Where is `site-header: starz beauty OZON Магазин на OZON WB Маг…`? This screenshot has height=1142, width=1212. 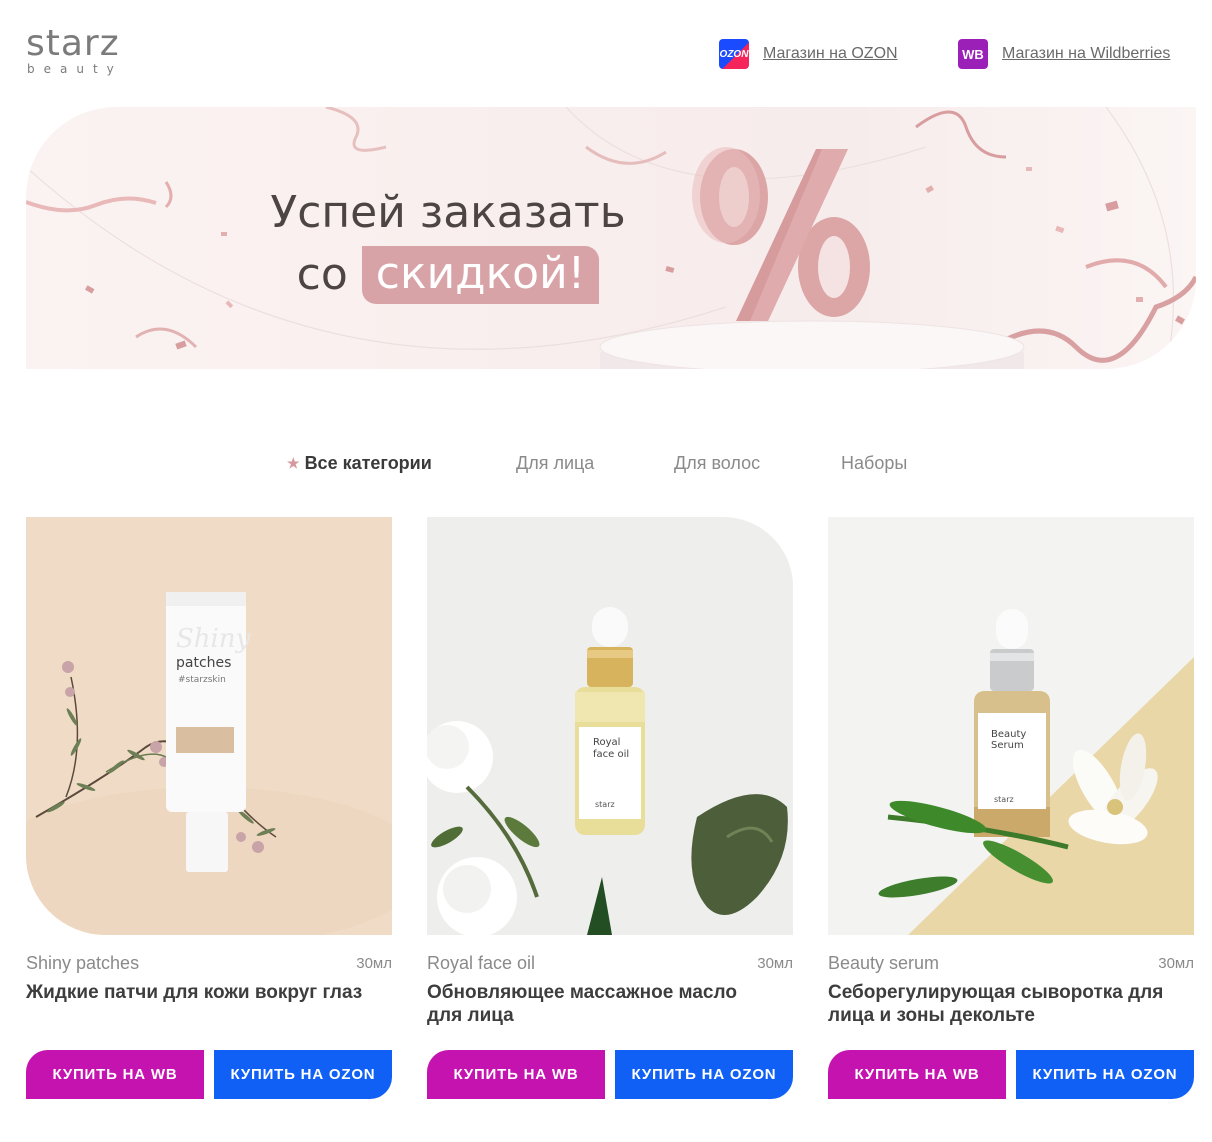 site-header: starz beauty OZON Магазин на OZON WB Маг… is located at coordinates (606, 50).